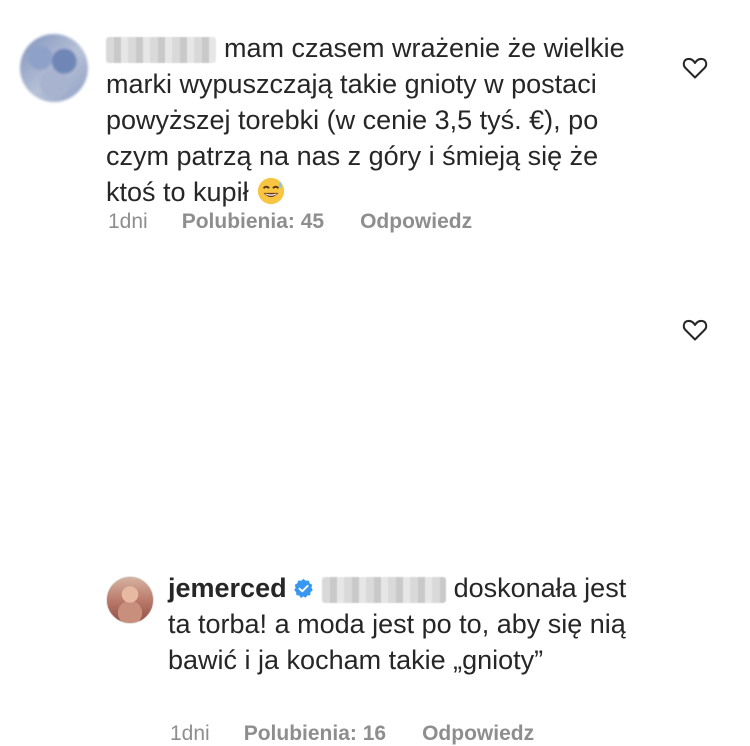 The height and width of the screenshot is (746, 750). Describe the element at coordinates (253, 222) in the screenshot. I see `likes-count: Polubienia: 45` at that location.